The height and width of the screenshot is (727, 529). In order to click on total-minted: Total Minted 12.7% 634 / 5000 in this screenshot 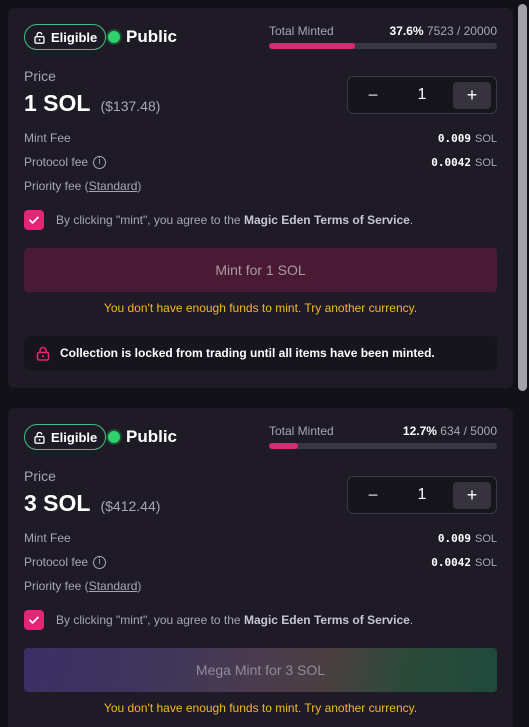, I will do `click(383, 436)`.